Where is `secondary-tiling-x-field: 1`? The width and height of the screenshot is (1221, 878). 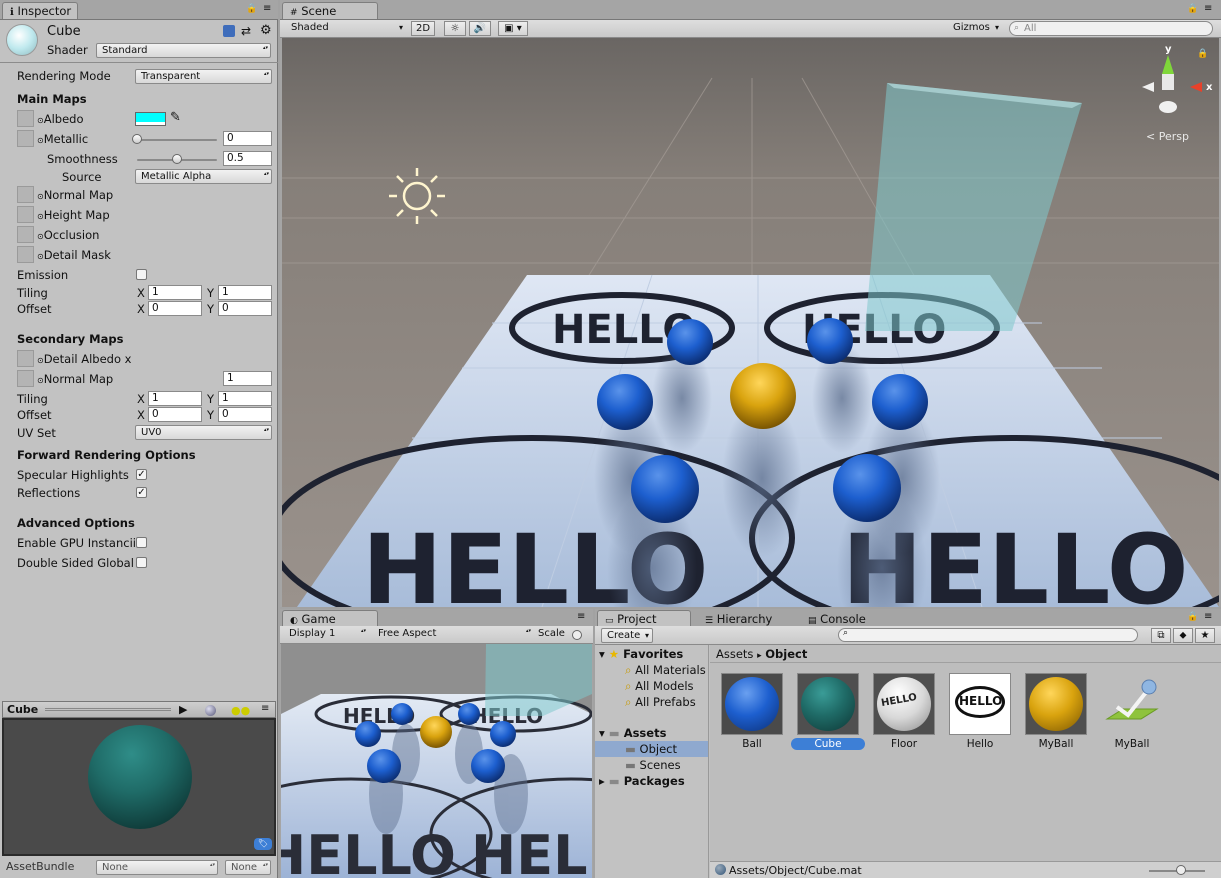 secondary-tiling-x-field: 1 is located at coordinates (175, 398).